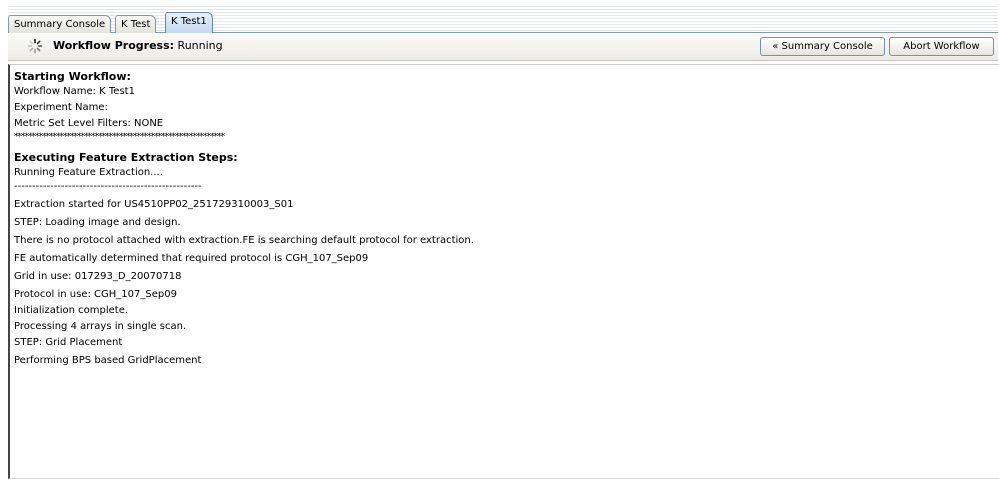 The height and width of the screenshot is (481, 999). What do you see at coordinates (72, 76) in the screenshot?
I see `log-line: Starting Workflow:` at bounding box center [72, 76].